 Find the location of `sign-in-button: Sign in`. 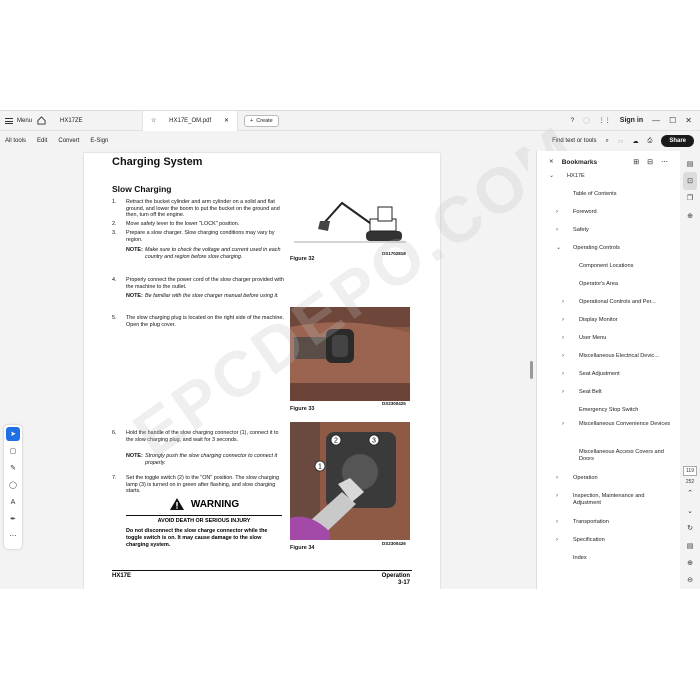

sign-in-button: Sign in is located at coordinates (631, 120).